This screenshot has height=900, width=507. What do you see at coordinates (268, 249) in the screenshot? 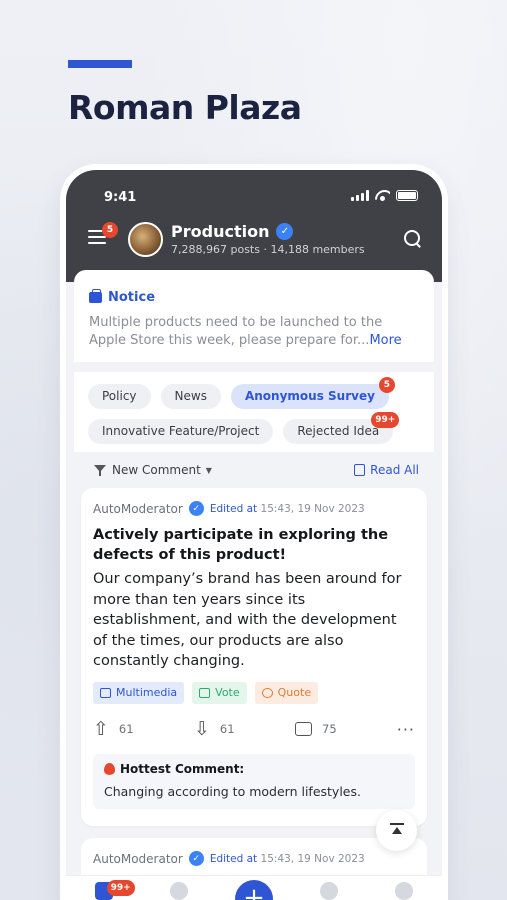
I see `channel-stats: 7,288,967 posts · 14,188 members` at bounding box center [268, 249].